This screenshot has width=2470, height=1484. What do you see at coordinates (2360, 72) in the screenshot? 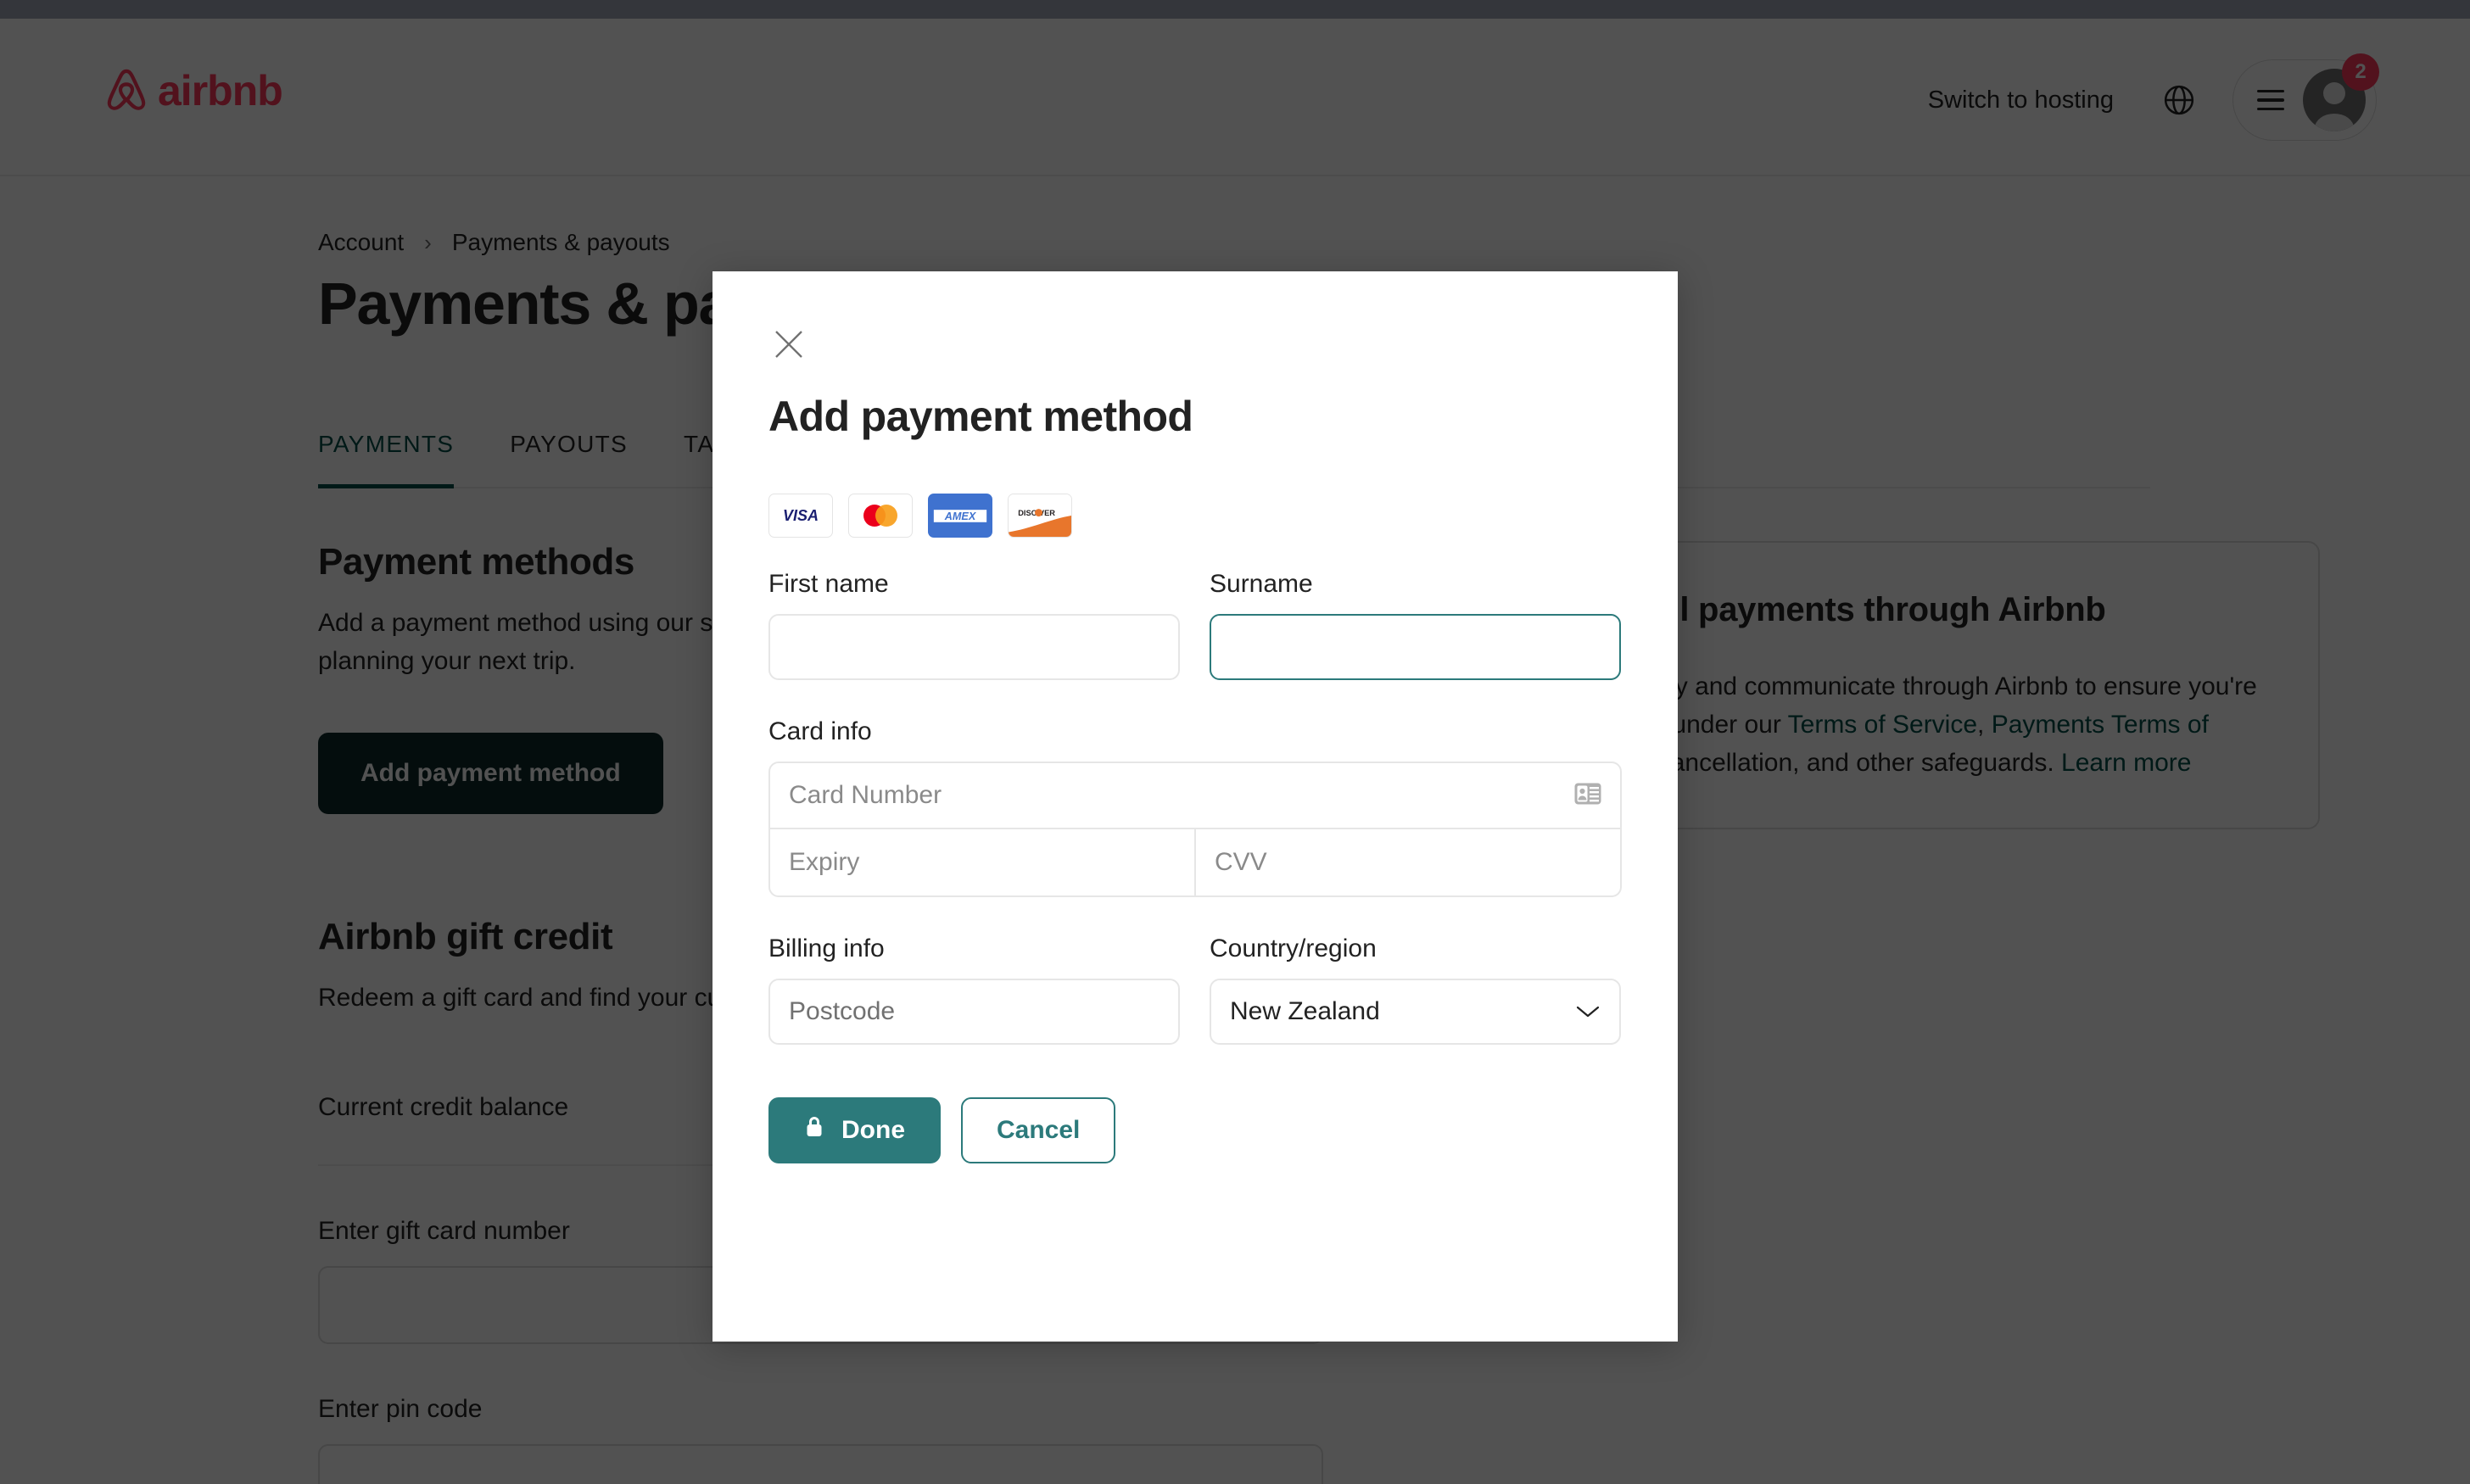
I see `notification-badge: 2` at bounding box center [2360, 72].